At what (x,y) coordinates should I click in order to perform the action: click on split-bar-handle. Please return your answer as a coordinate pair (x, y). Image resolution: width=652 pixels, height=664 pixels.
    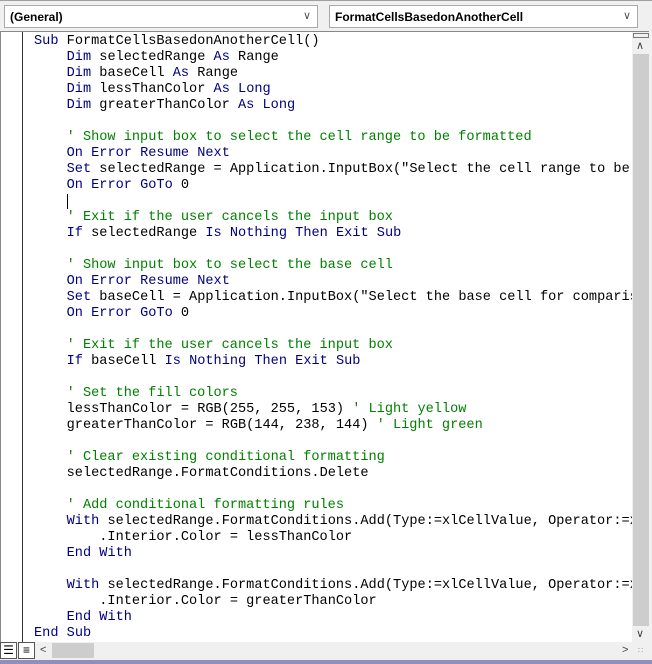
    Looking at the image, I should click on (641, 35).